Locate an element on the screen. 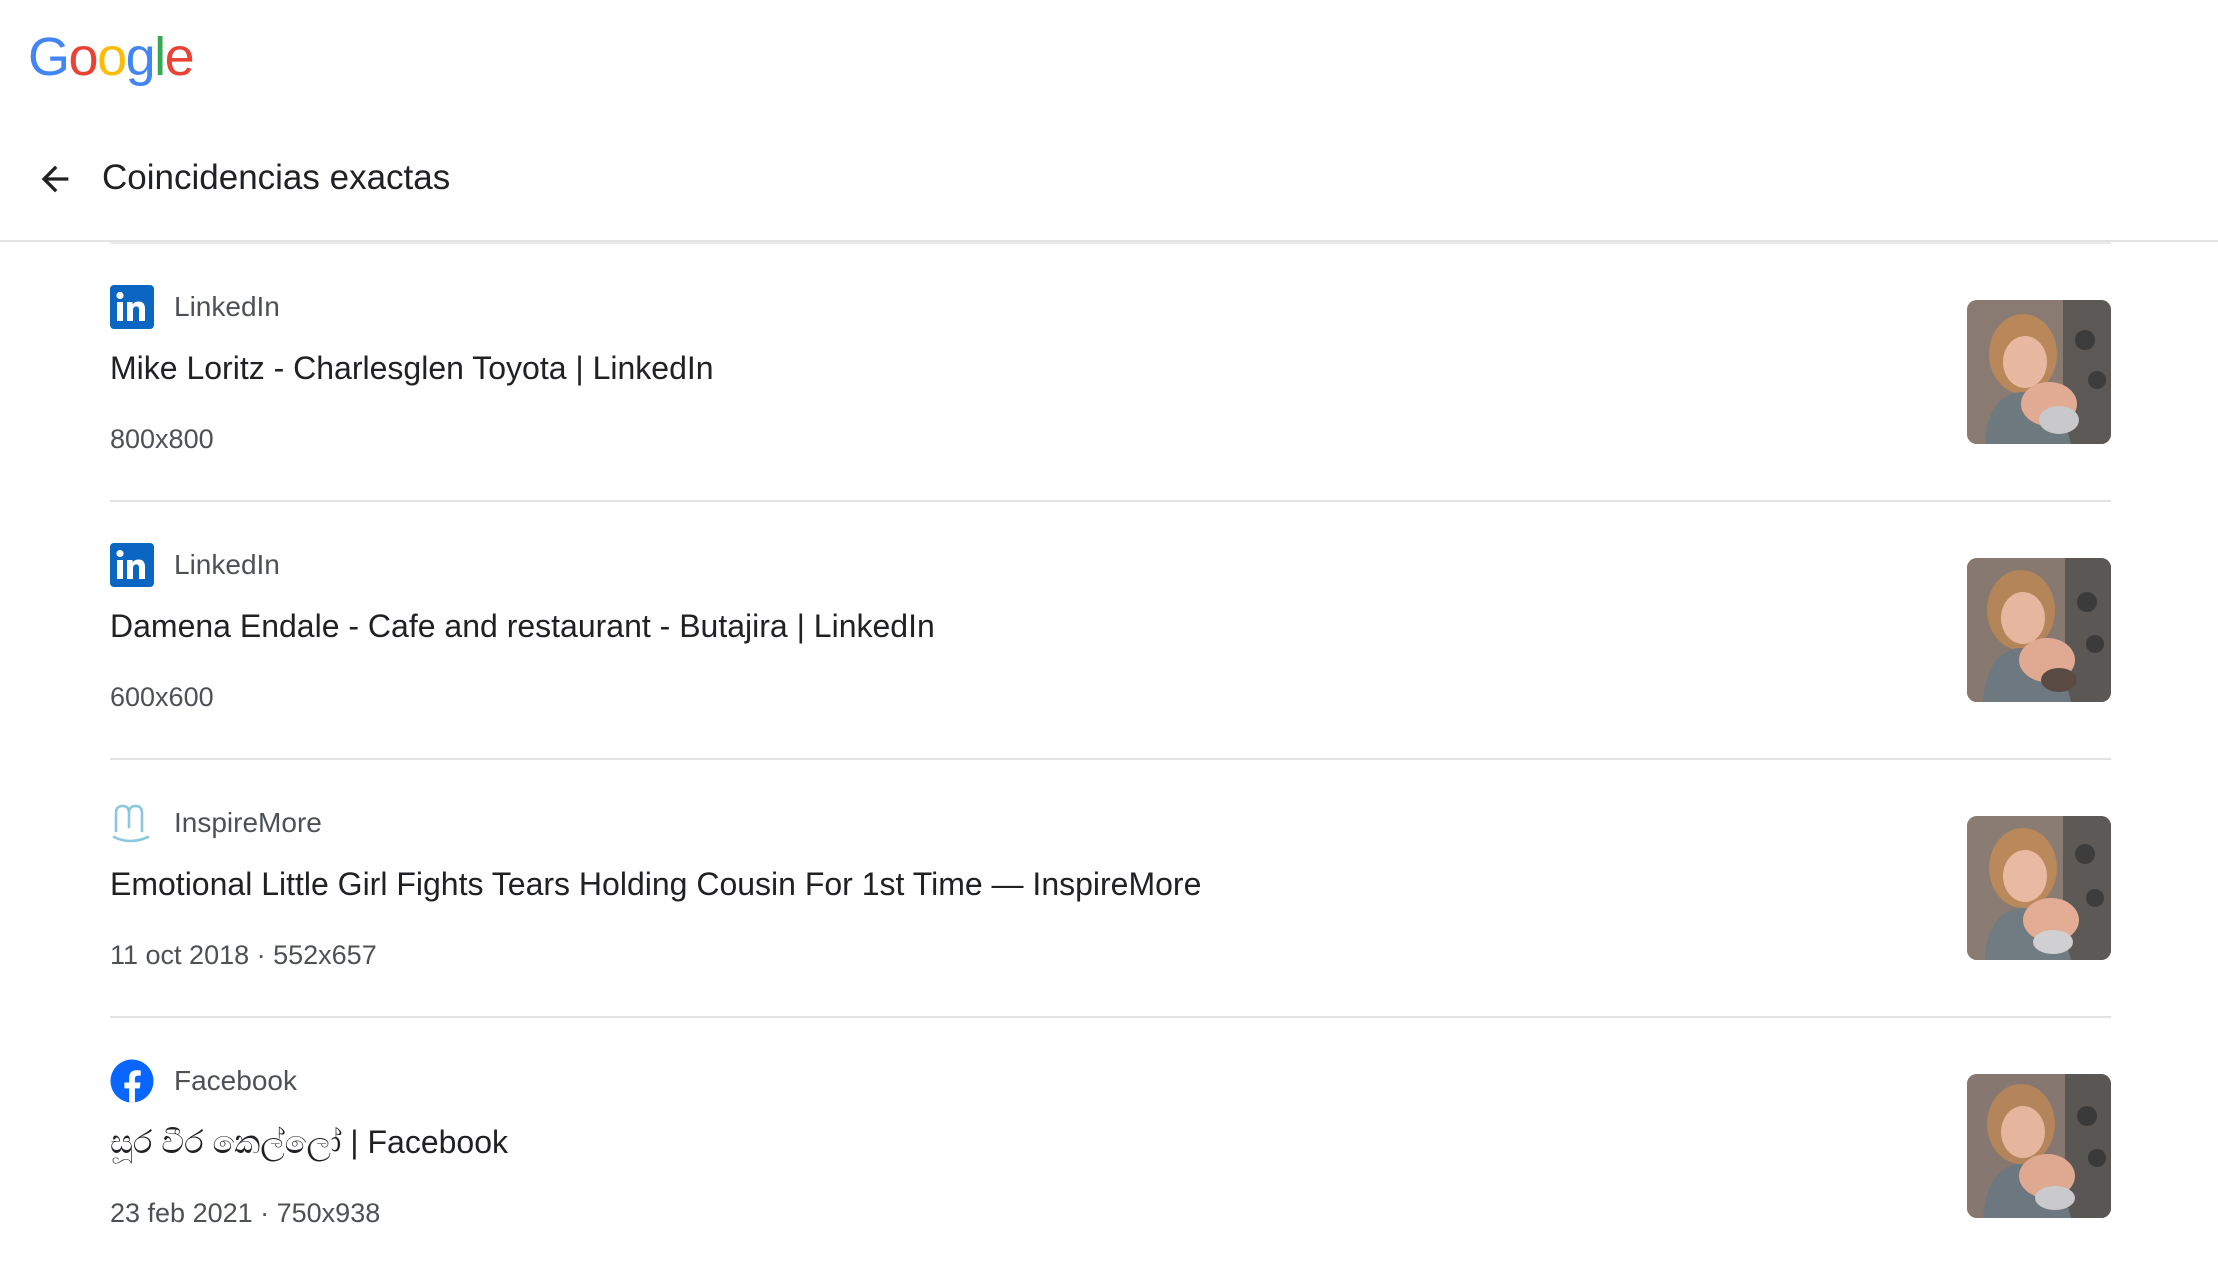 The height and width of the screenshot is (1286, 2218). page-title: Coincidencias exactas is located at coordinates (276, 177).